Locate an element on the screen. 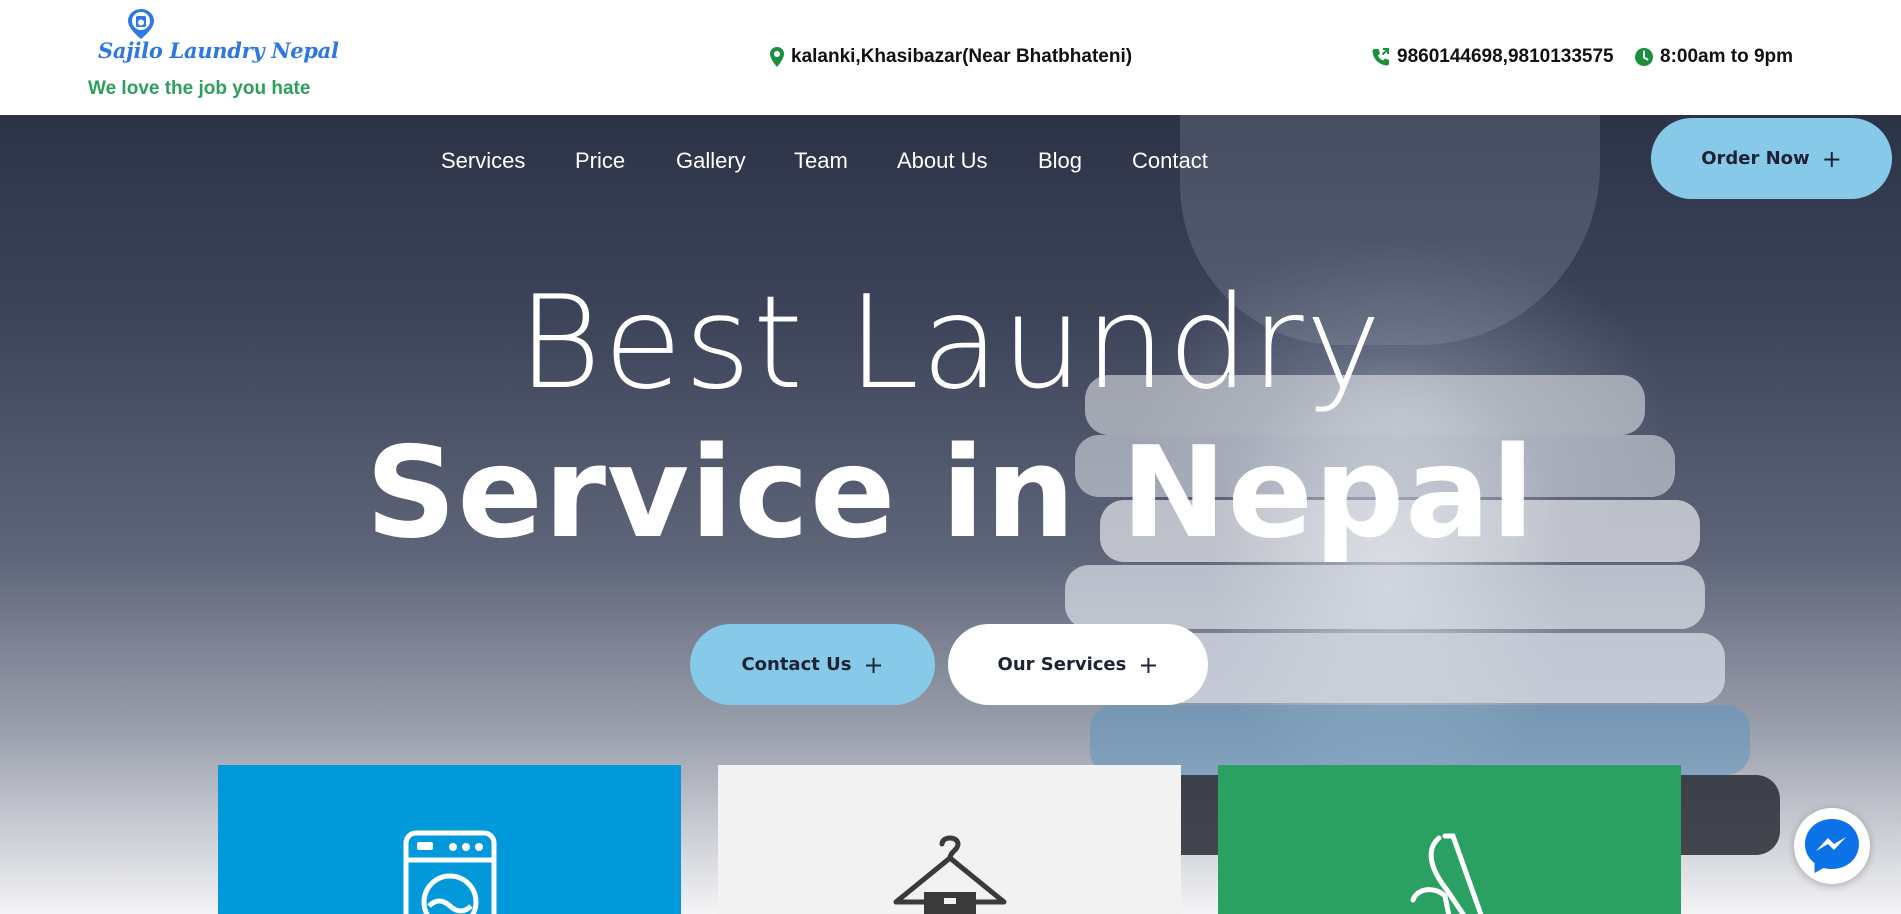  our-services-label: Our Services is located at coordinates (1062, 664).